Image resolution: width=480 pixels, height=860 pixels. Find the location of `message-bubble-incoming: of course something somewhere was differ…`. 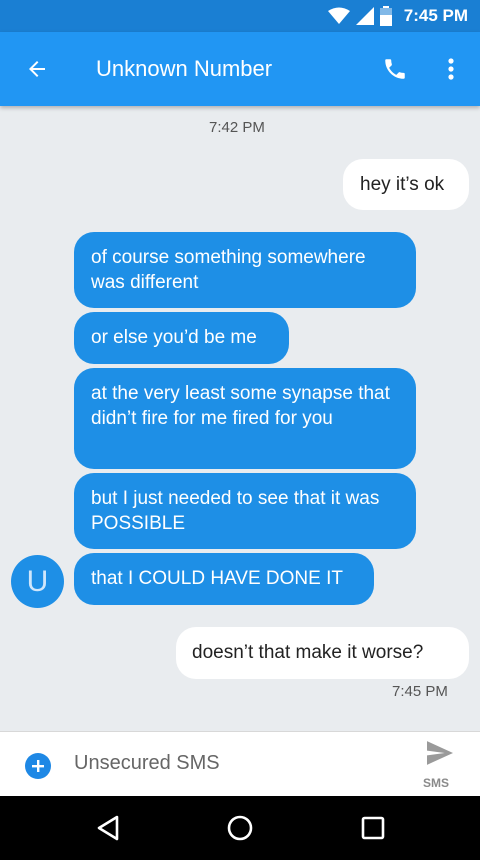

message-bubble-incoming: of course something somewhere was differ… is located at coordinates (245, 270).